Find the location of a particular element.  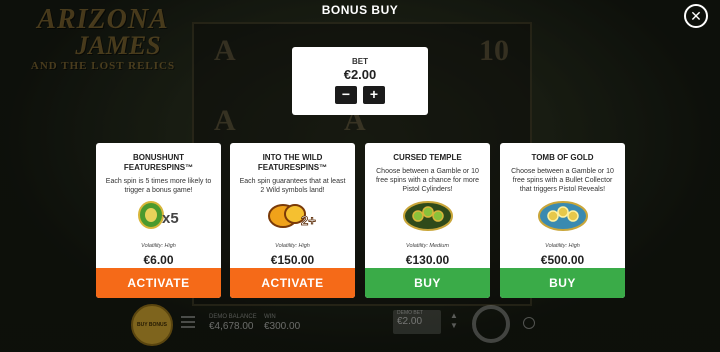

bet-value: €2.00 is located at coordinates (360, 74).